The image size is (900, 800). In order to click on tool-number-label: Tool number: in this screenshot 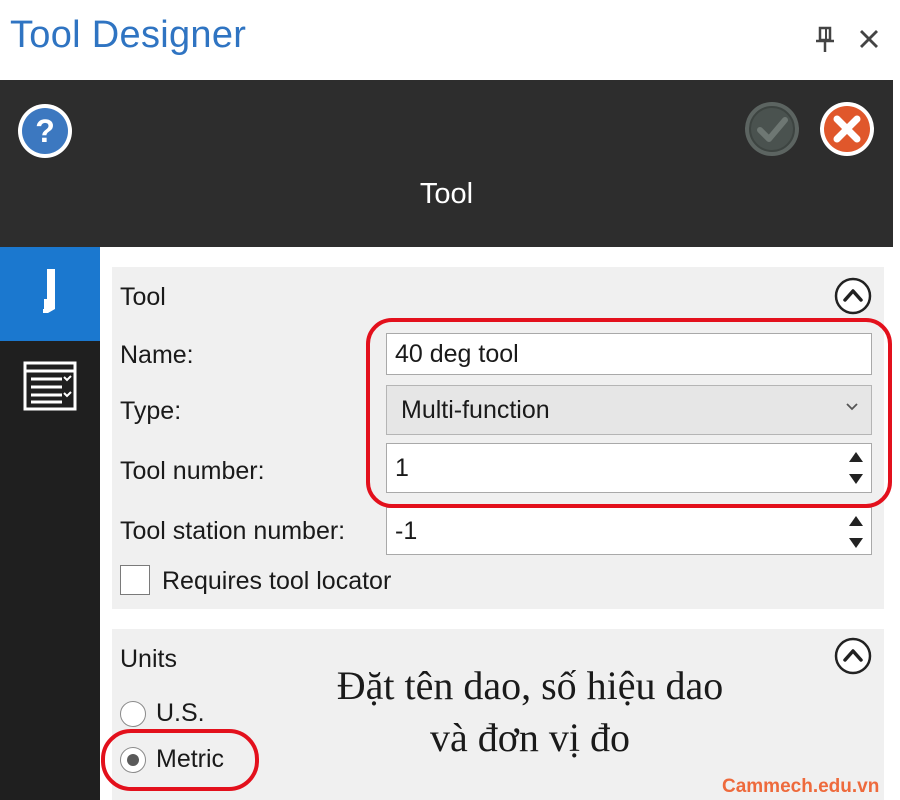, I will do `click(192, 471)`.